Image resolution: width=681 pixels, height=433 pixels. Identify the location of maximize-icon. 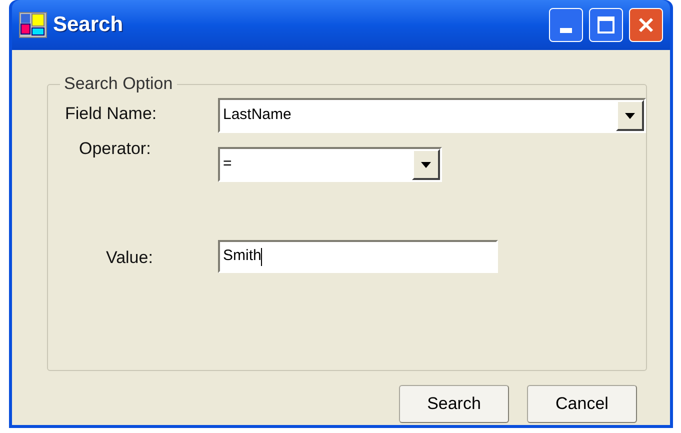
(606, 25).